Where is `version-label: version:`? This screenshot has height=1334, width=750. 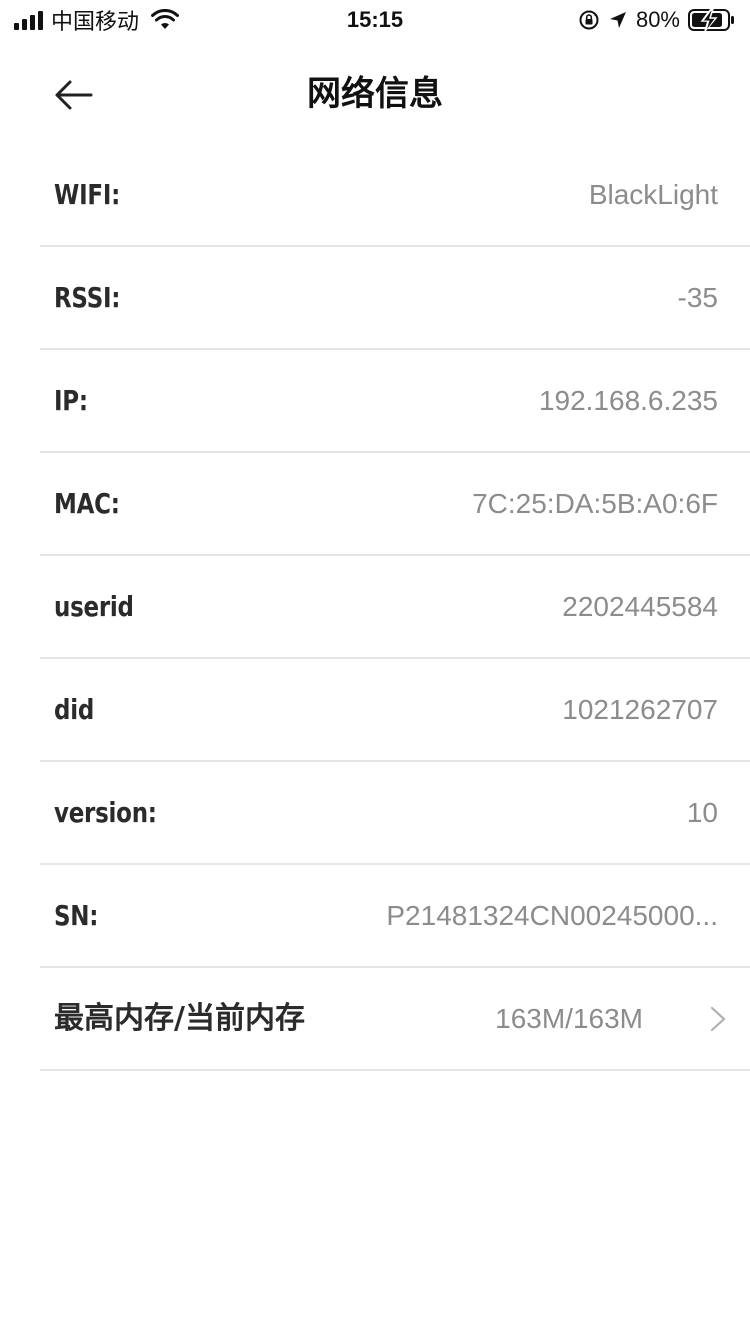 version-label: version: is located at coordinates (105, 812).